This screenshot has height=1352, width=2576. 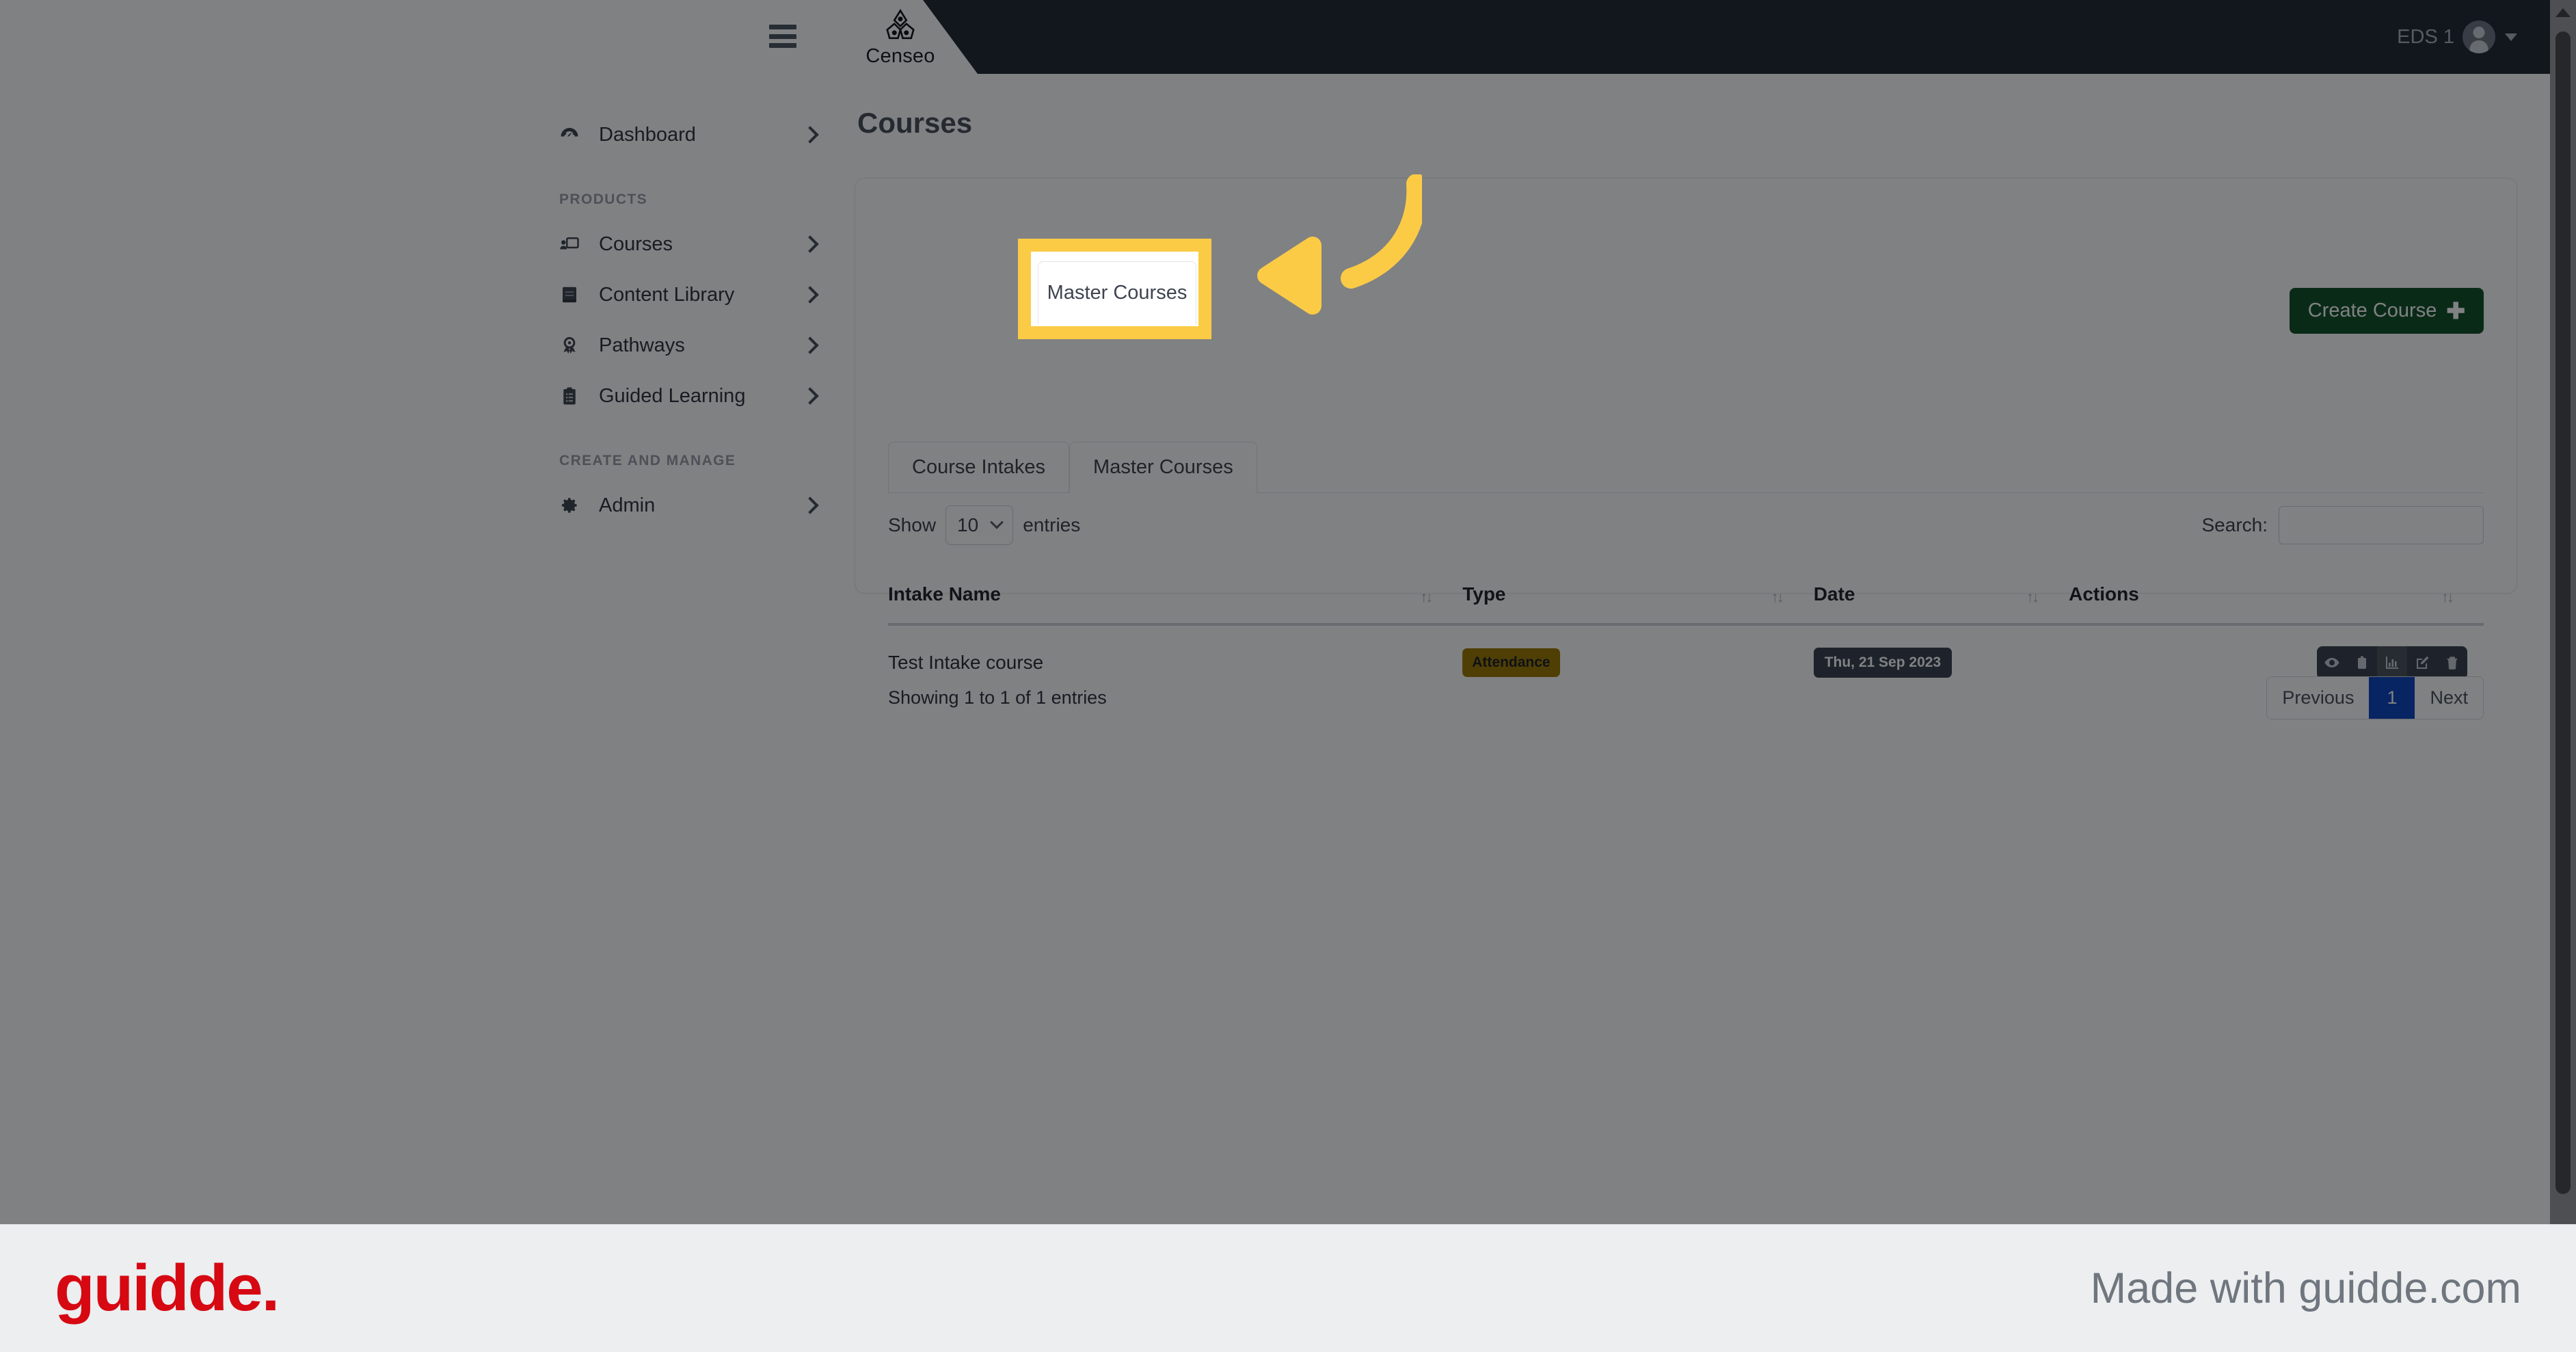 I want to click on search-control: Search:, so click(x=2343, y=525).